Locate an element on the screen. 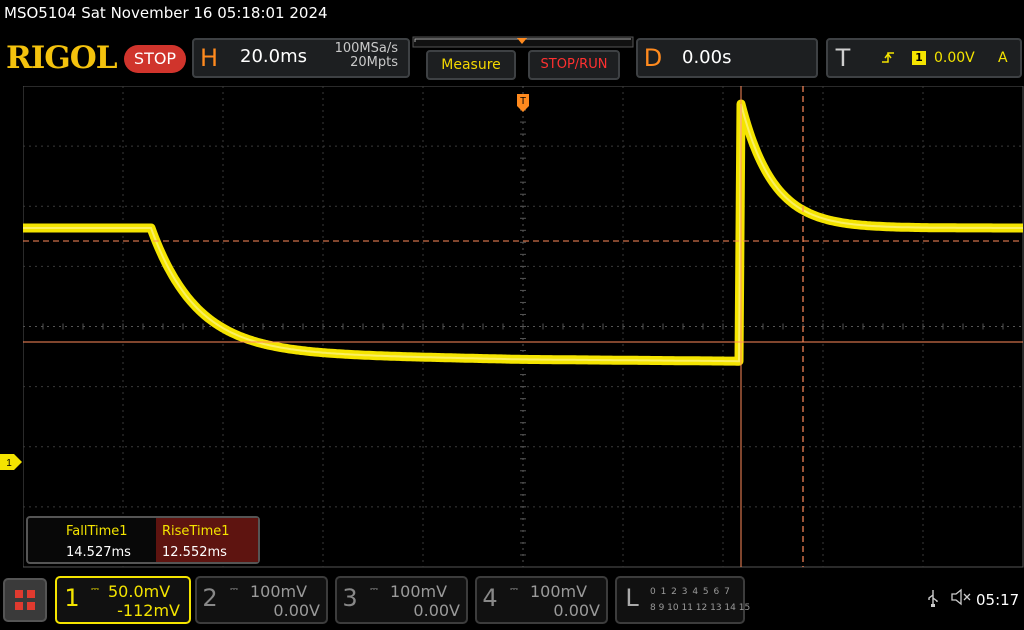 This screenshot has width=1024, height=630. channel1-scale: 50.0mV is located at coordinates (139, 591).